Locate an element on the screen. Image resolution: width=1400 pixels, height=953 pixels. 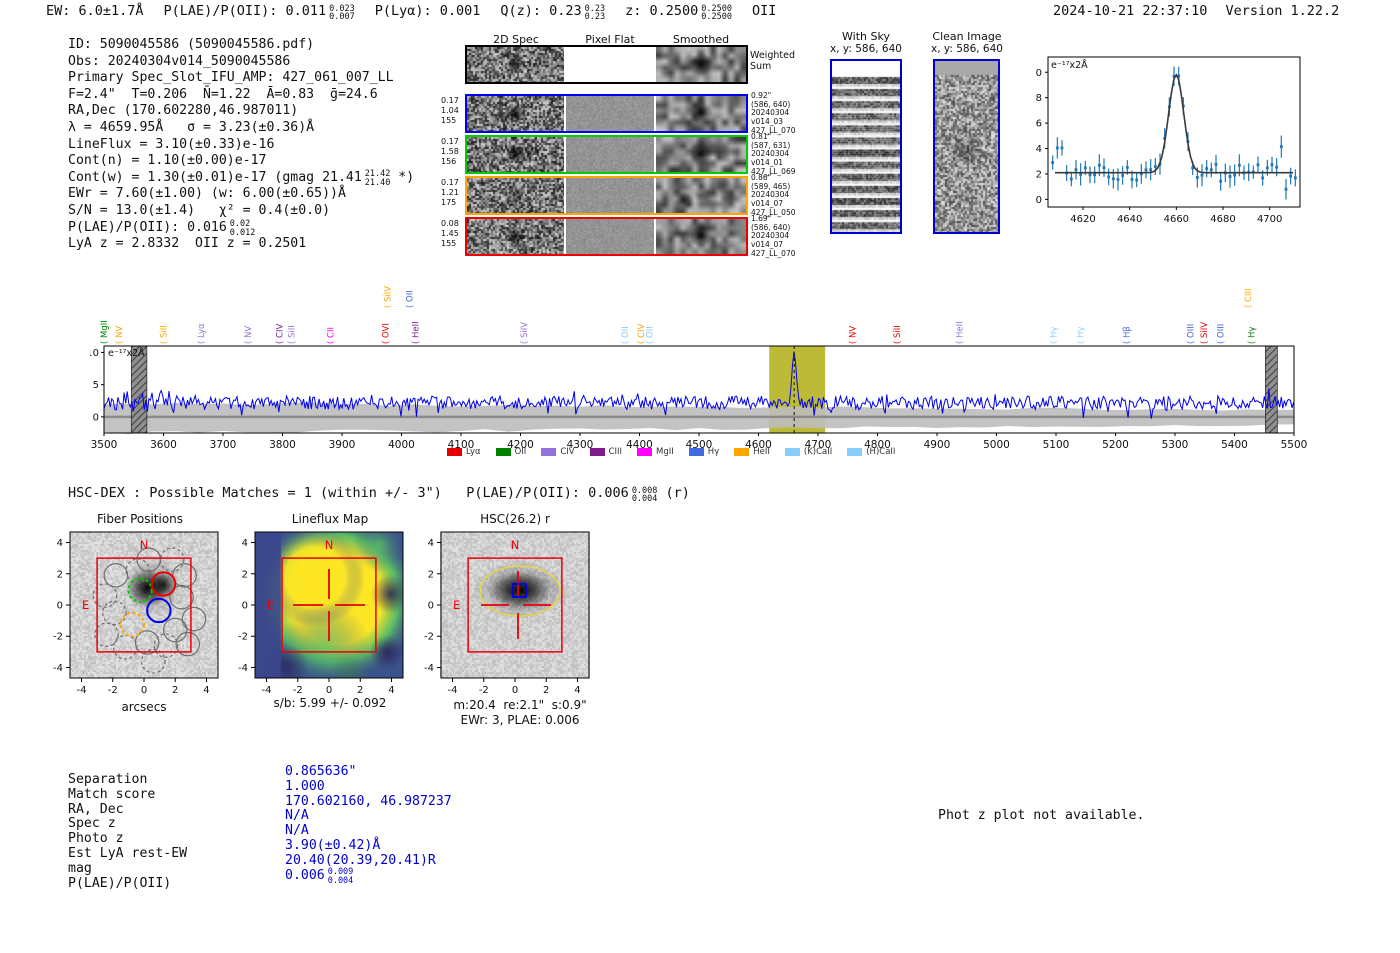
stacked-uncertainty: 0.008 0.004 is located at coordinates (645, 495).